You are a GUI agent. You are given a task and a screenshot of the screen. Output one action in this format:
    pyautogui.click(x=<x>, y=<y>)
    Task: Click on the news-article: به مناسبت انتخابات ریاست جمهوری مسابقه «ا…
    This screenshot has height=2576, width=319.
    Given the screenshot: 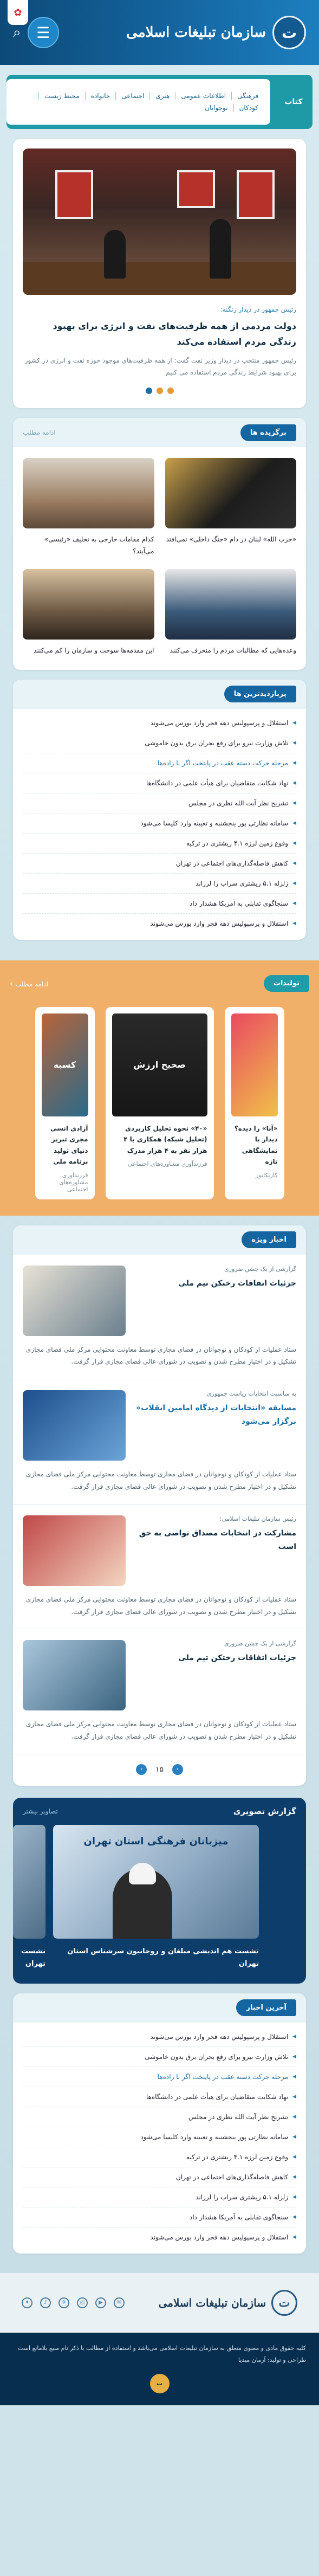 What is the action you would take?
    pyautogui.click(x=159, y=1442)
    